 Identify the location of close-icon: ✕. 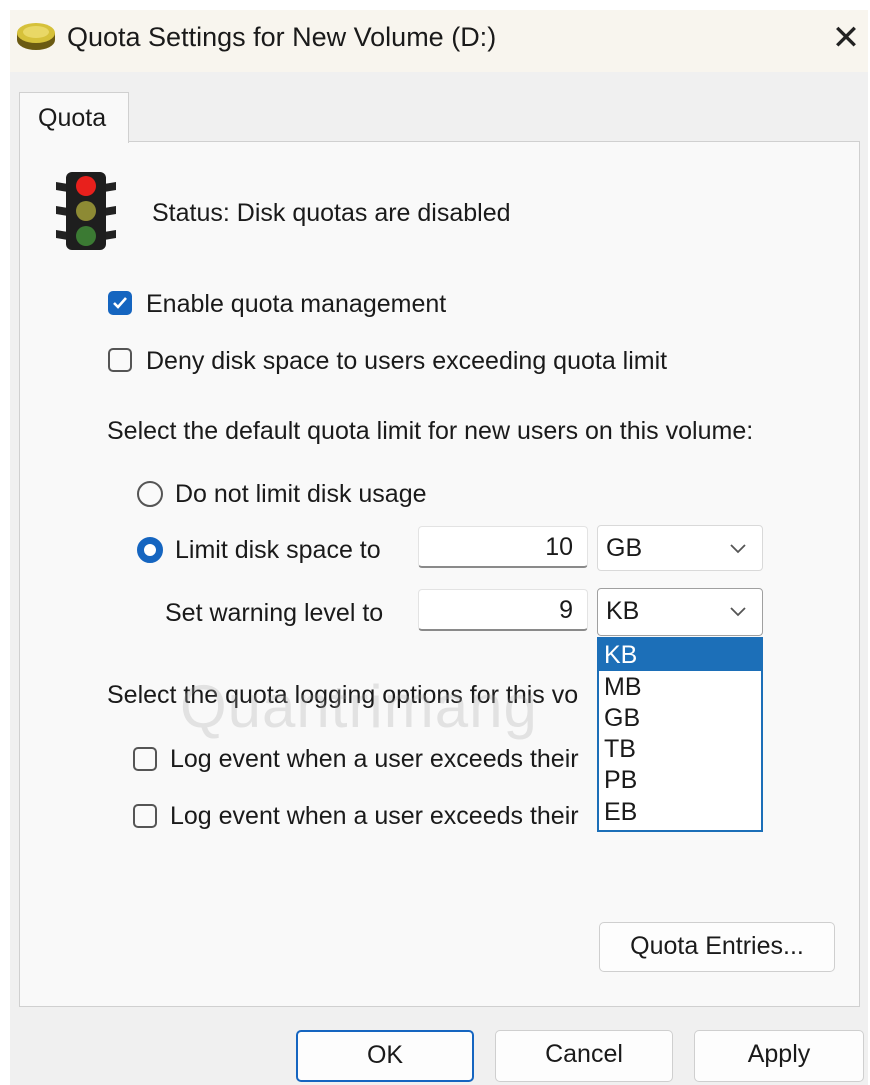
(846, 38).